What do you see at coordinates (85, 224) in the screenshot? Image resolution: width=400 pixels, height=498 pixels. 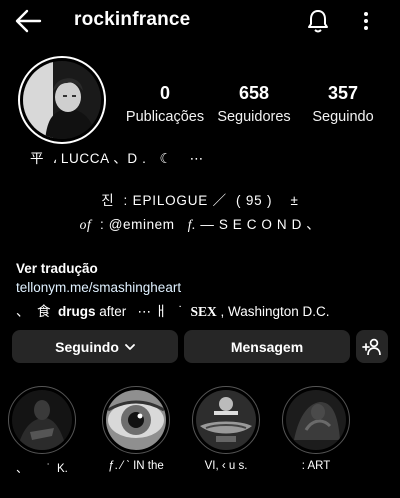 I see `bio-line-3-prefix: of` at bounding box center [85, 224].